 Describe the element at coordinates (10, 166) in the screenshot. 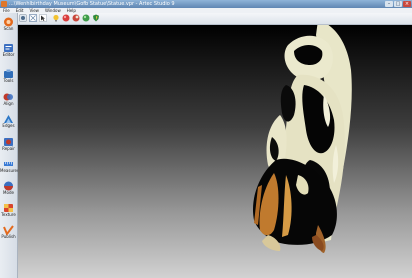

I see `sidebar-item-measures: Measures` at that location.